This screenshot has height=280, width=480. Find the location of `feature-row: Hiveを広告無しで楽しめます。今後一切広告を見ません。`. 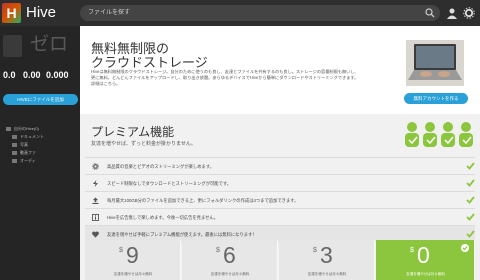

feature-row: Hiveを広告無しで楽しめます。今後一切広告を見ません。 is located at coordinates (280, 216).